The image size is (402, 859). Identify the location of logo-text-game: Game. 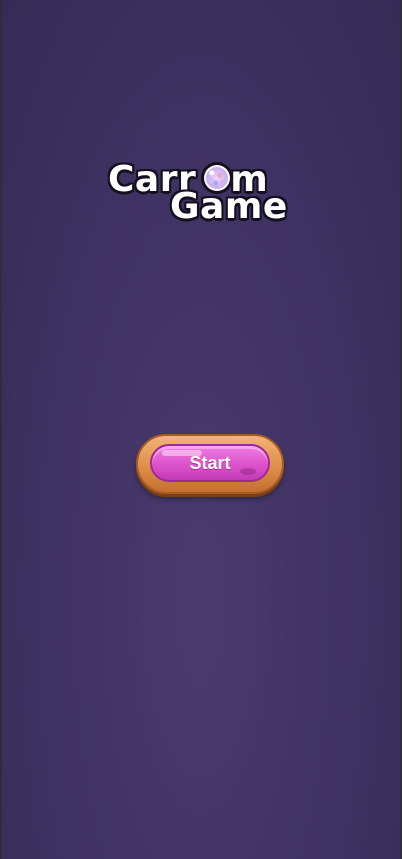
(229, 206).